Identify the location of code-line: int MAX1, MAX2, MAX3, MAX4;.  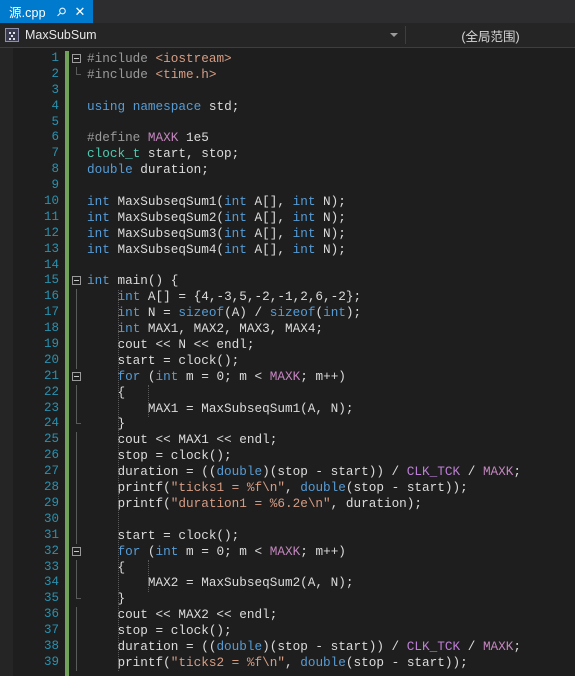
(331, 329).